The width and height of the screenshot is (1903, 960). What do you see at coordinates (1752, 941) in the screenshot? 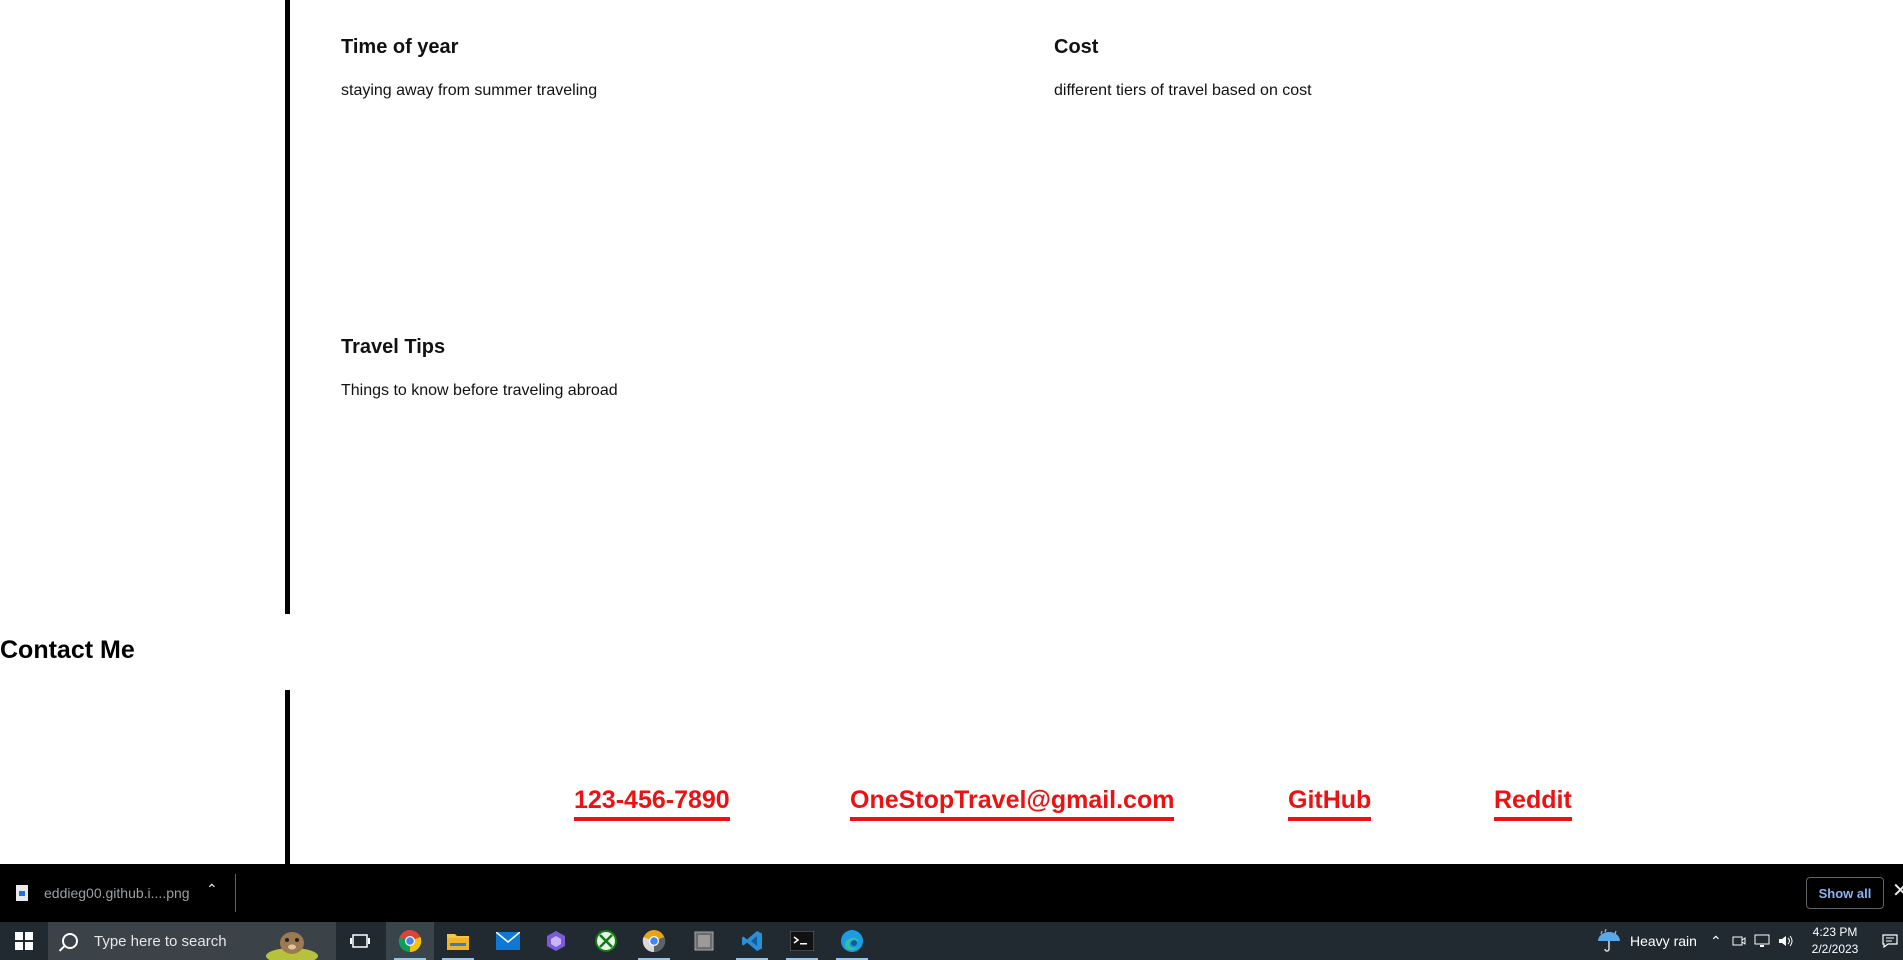
I see `system-tray: ⌃` at bounding box center [1752, 941].